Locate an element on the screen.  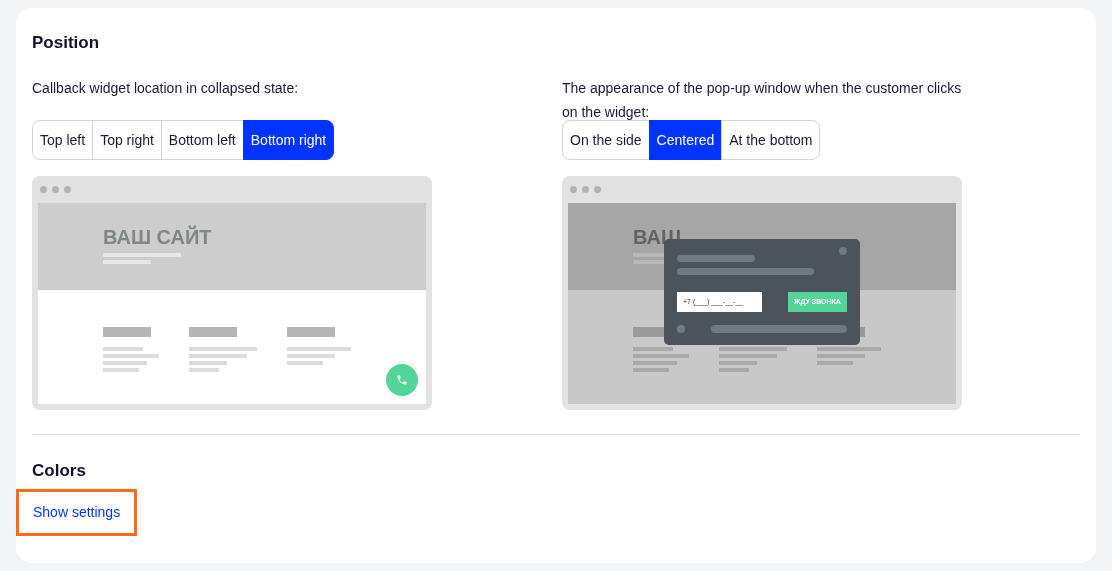
phone-widget-icon is located at coordinates (402, 380).